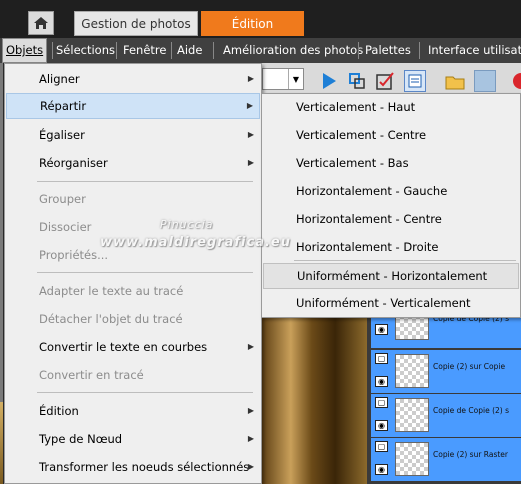  I want to click on tab-edit: Édition, so click(252, 23).